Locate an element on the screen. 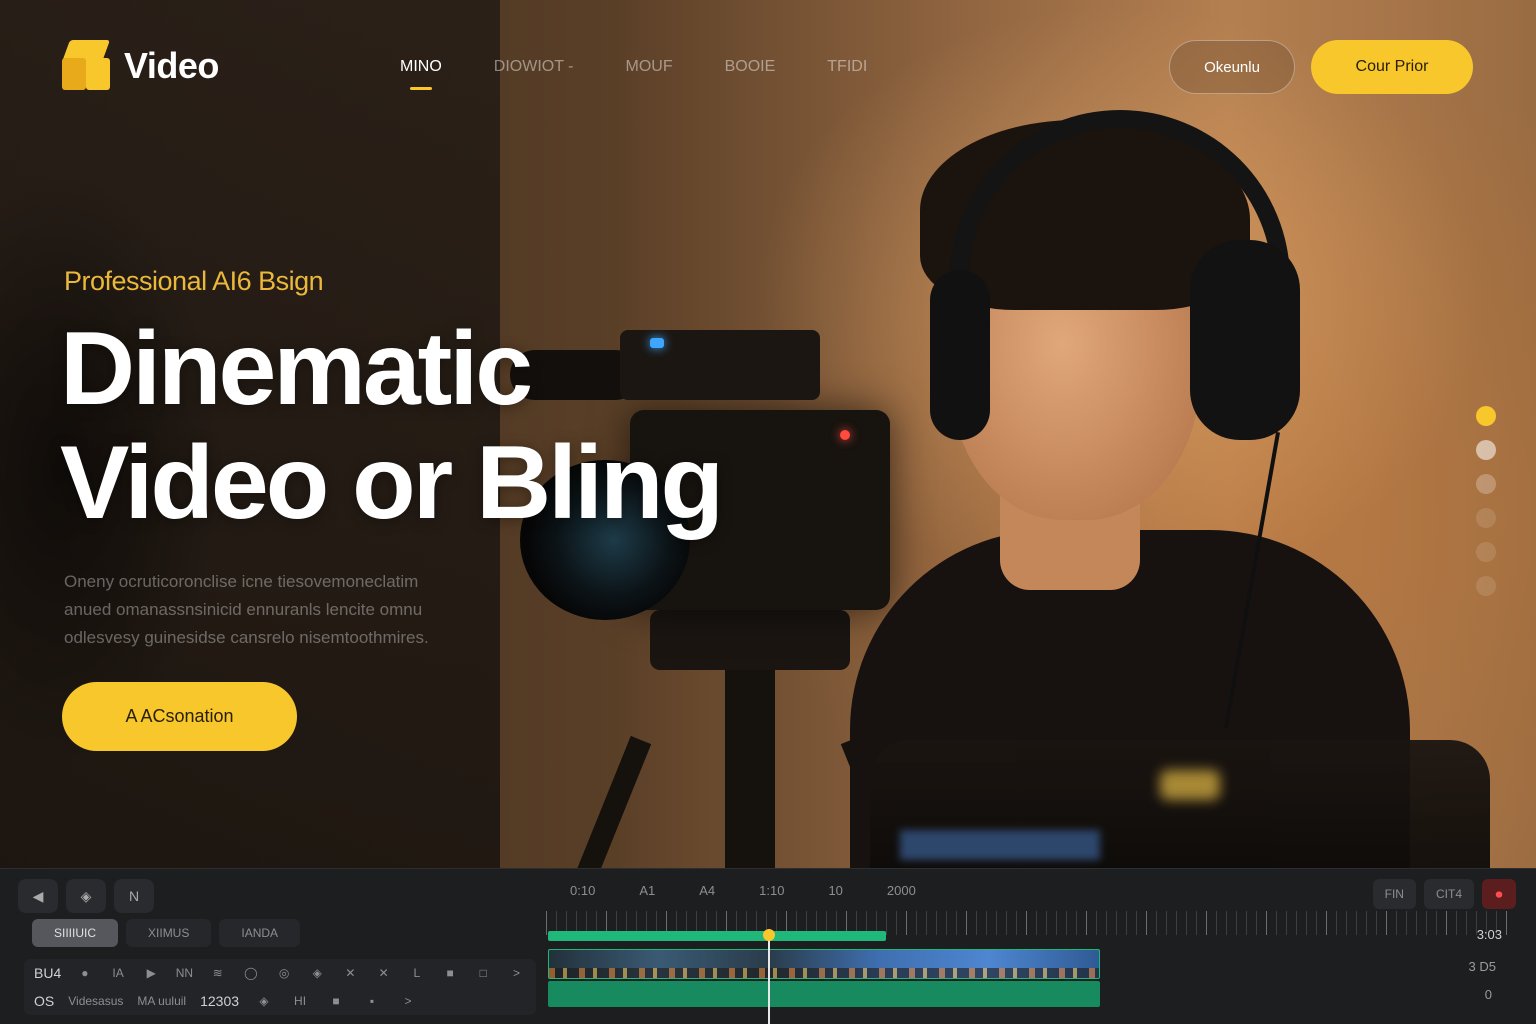 The height and width of the screenshot is (1024, 1536). playhead is located at coordinates (769, 976).